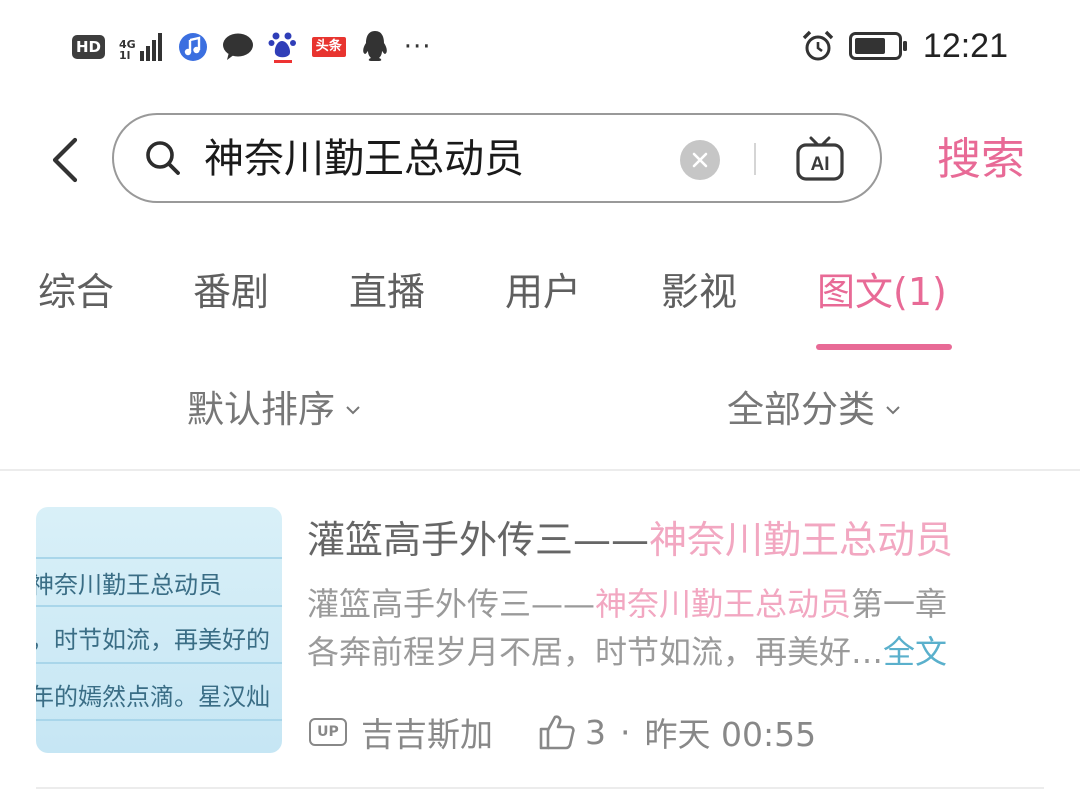 The height and width of the screenshot is (790, 1080). What do you see at coordinates (543, 292) in the screenshot?
I see `tab-users: 用户` at bounding box center [543, 292].